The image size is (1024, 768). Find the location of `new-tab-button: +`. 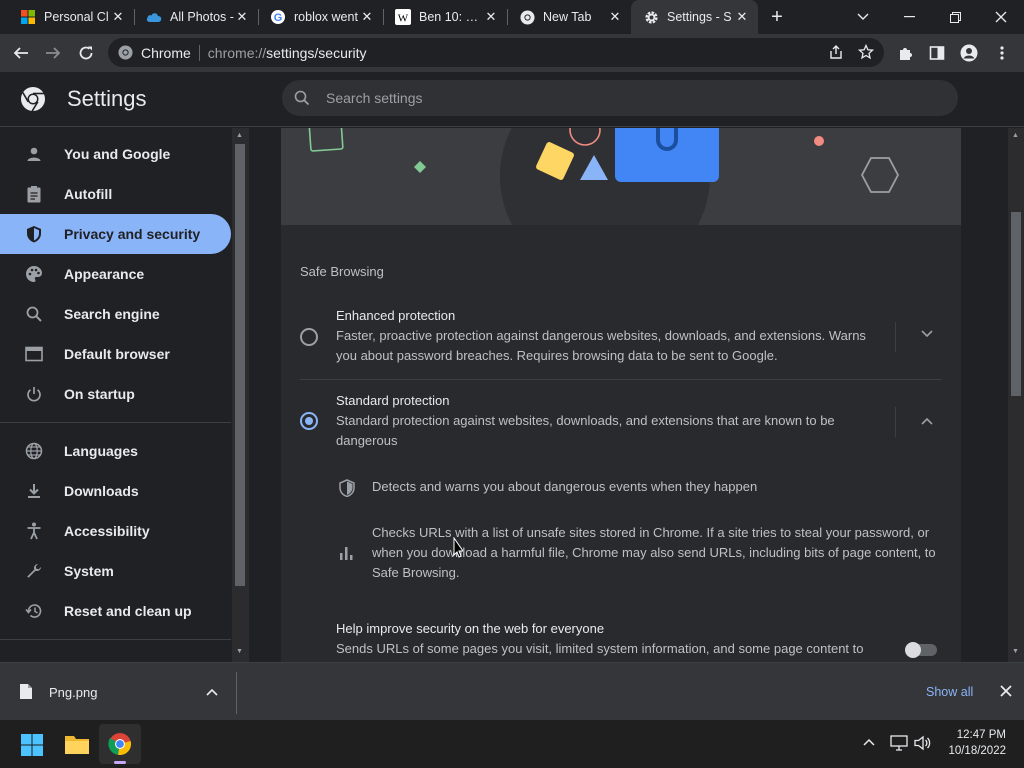

new-tab-button: + is located at coordinates (777, 17).